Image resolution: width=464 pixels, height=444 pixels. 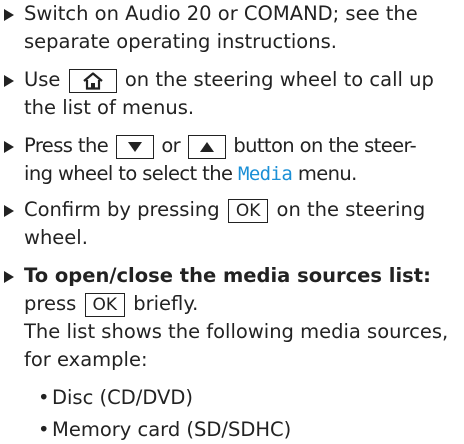 I want to click on media-source-label: Disc (CD/DVD), so click(x=122, y=397).